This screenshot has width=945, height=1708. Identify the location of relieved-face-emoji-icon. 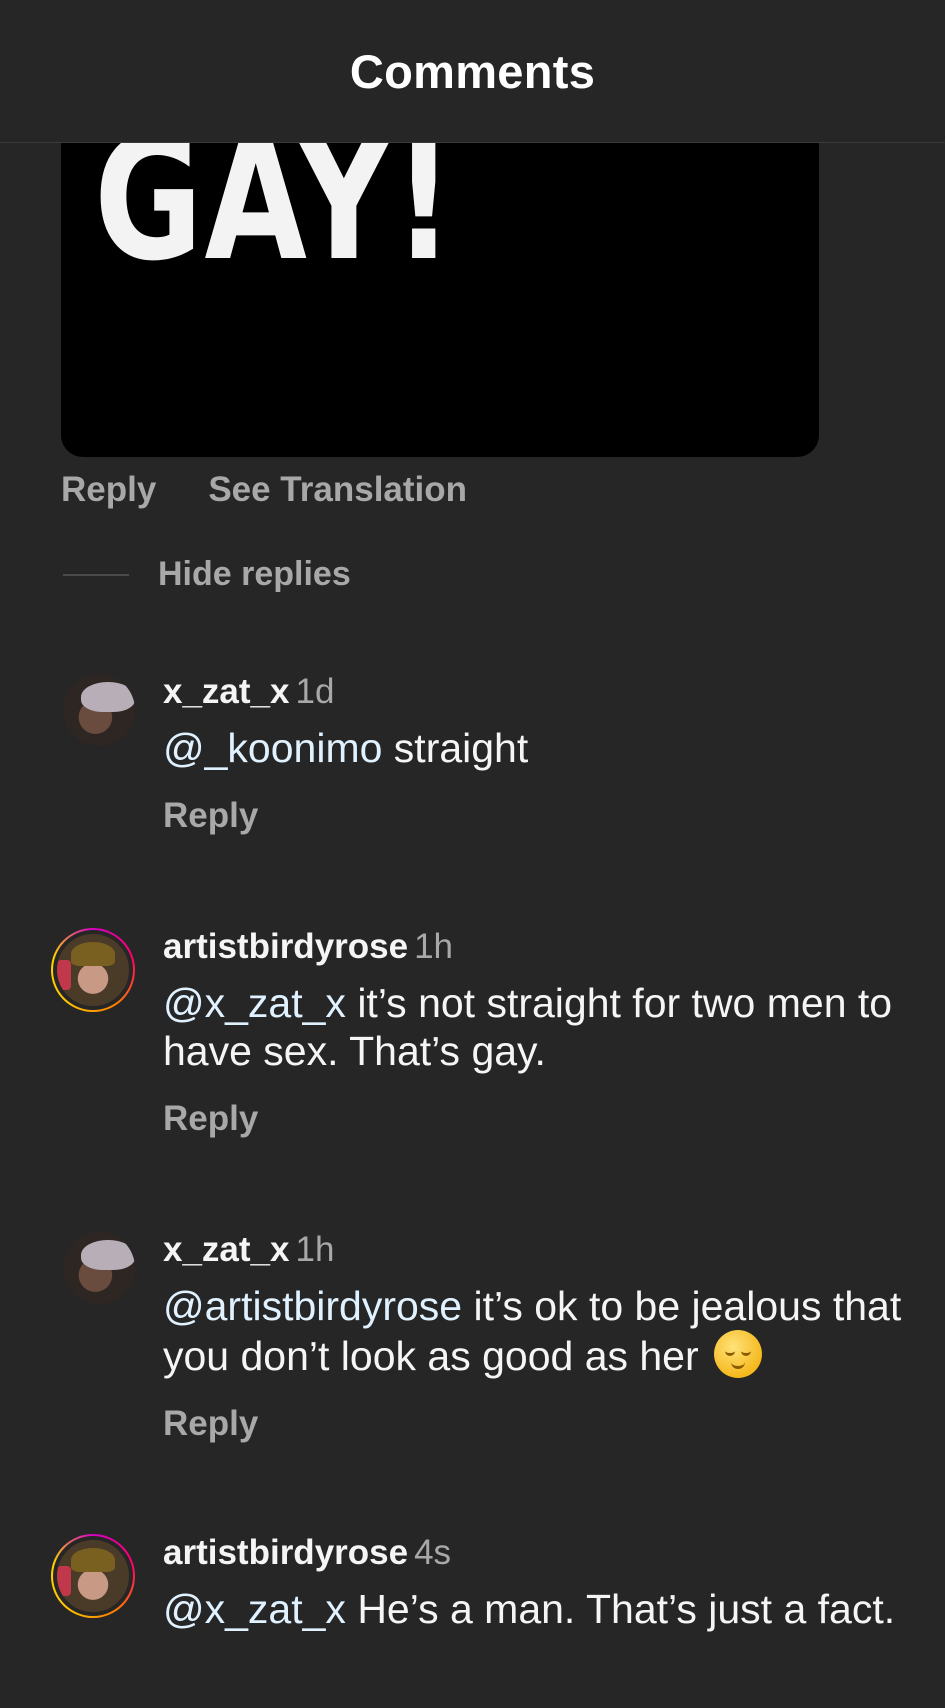
(738, 1354).